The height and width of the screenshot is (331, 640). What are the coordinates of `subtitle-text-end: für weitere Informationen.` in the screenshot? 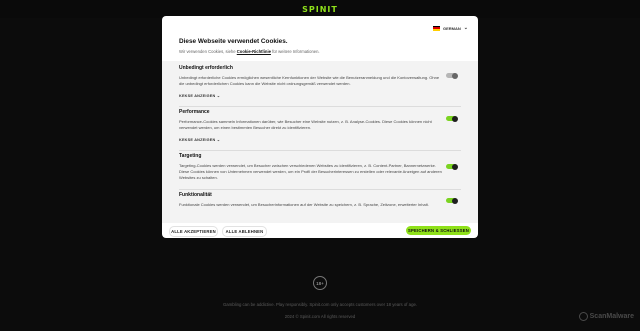 It's located at (296, 51).